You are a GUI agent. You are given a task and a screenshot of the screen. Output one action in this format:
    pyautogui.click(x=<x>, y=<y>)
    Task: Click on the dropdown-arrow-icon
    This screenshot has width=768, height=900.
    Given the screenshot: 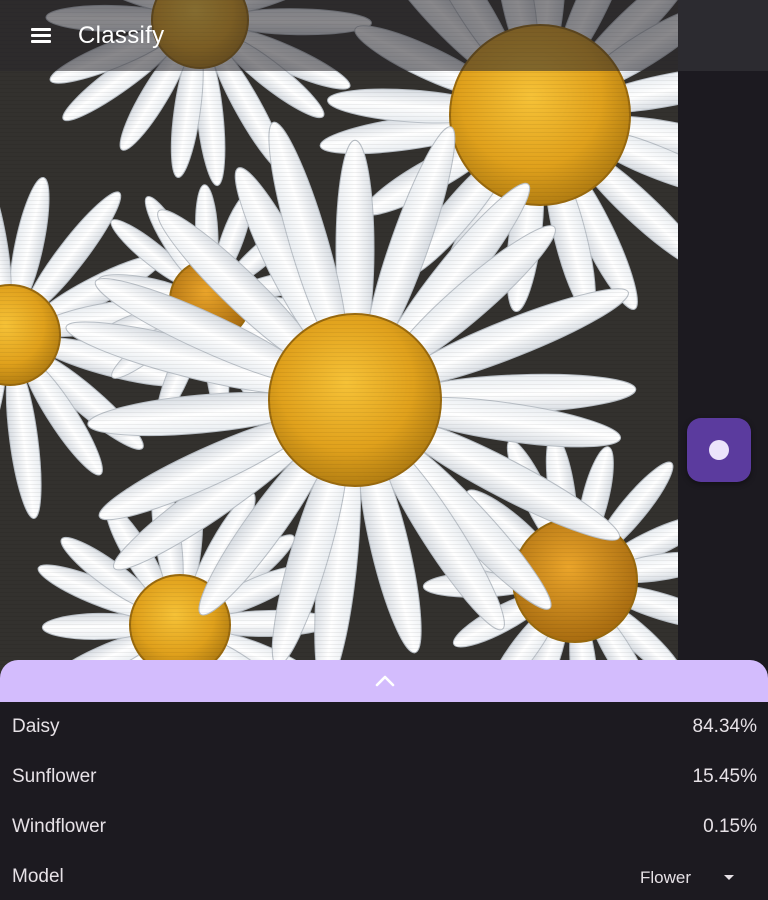 What is the action you would take?
    pyautogui.click(x=729, y=877)
    